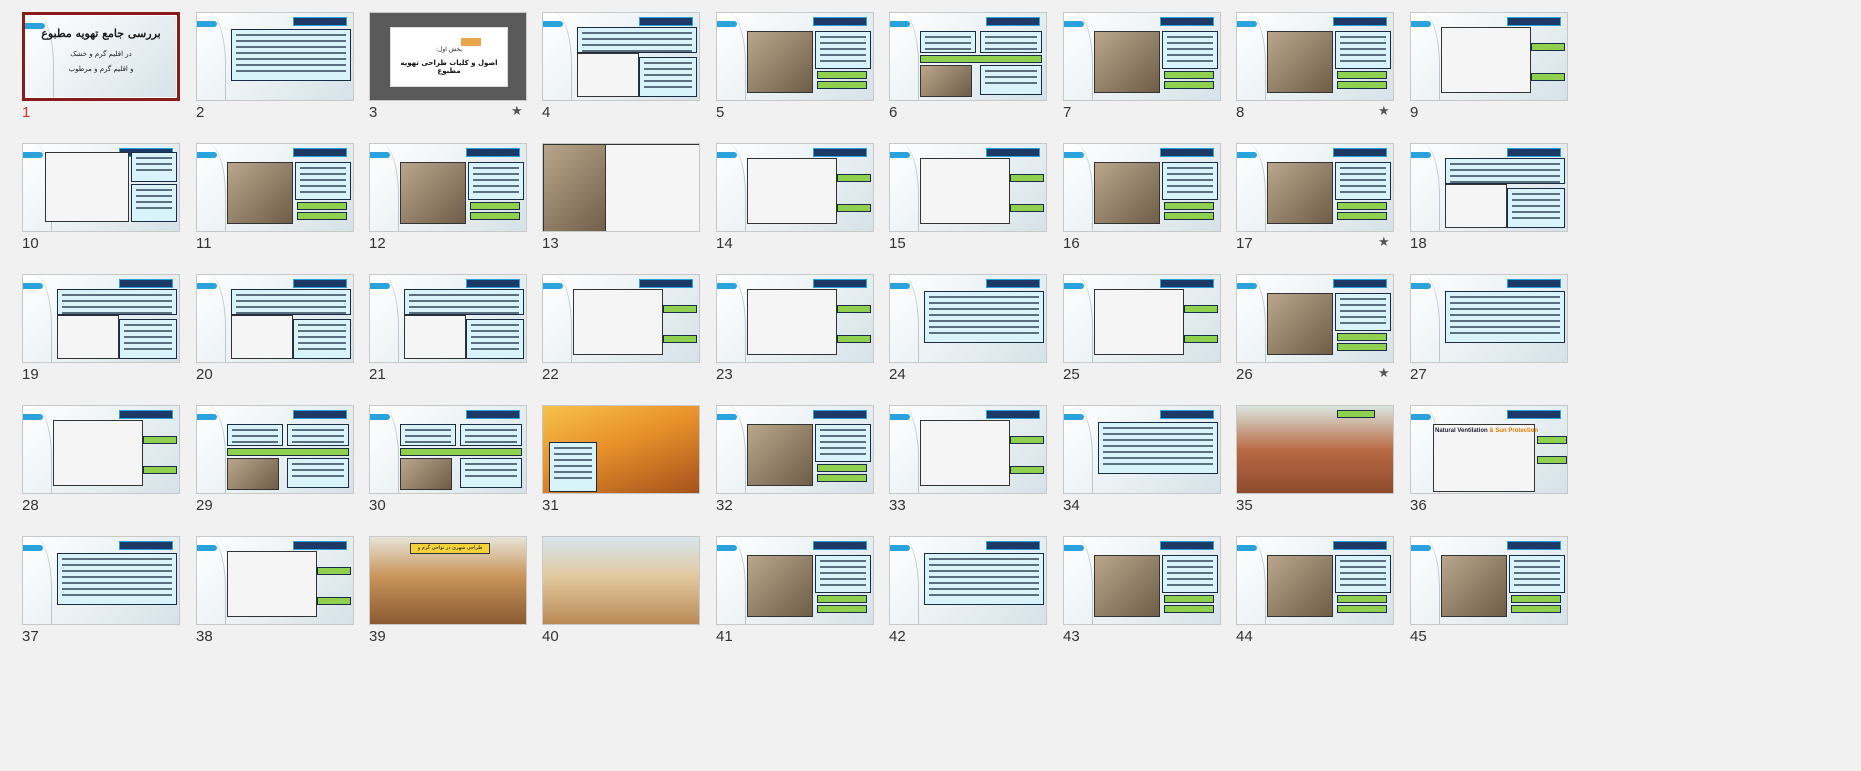 The height and width of the screenshot is (771, 1861). I want to click on accent-tab, so click(1421, 548).